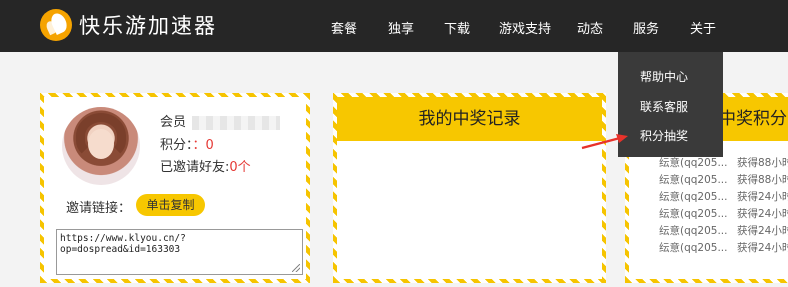 The height and width of the screenshot is (287, 788). Describe the element at coordinates (401, 27) in the screenshot. I see `nav-item-exclusive: 独享` at that location.